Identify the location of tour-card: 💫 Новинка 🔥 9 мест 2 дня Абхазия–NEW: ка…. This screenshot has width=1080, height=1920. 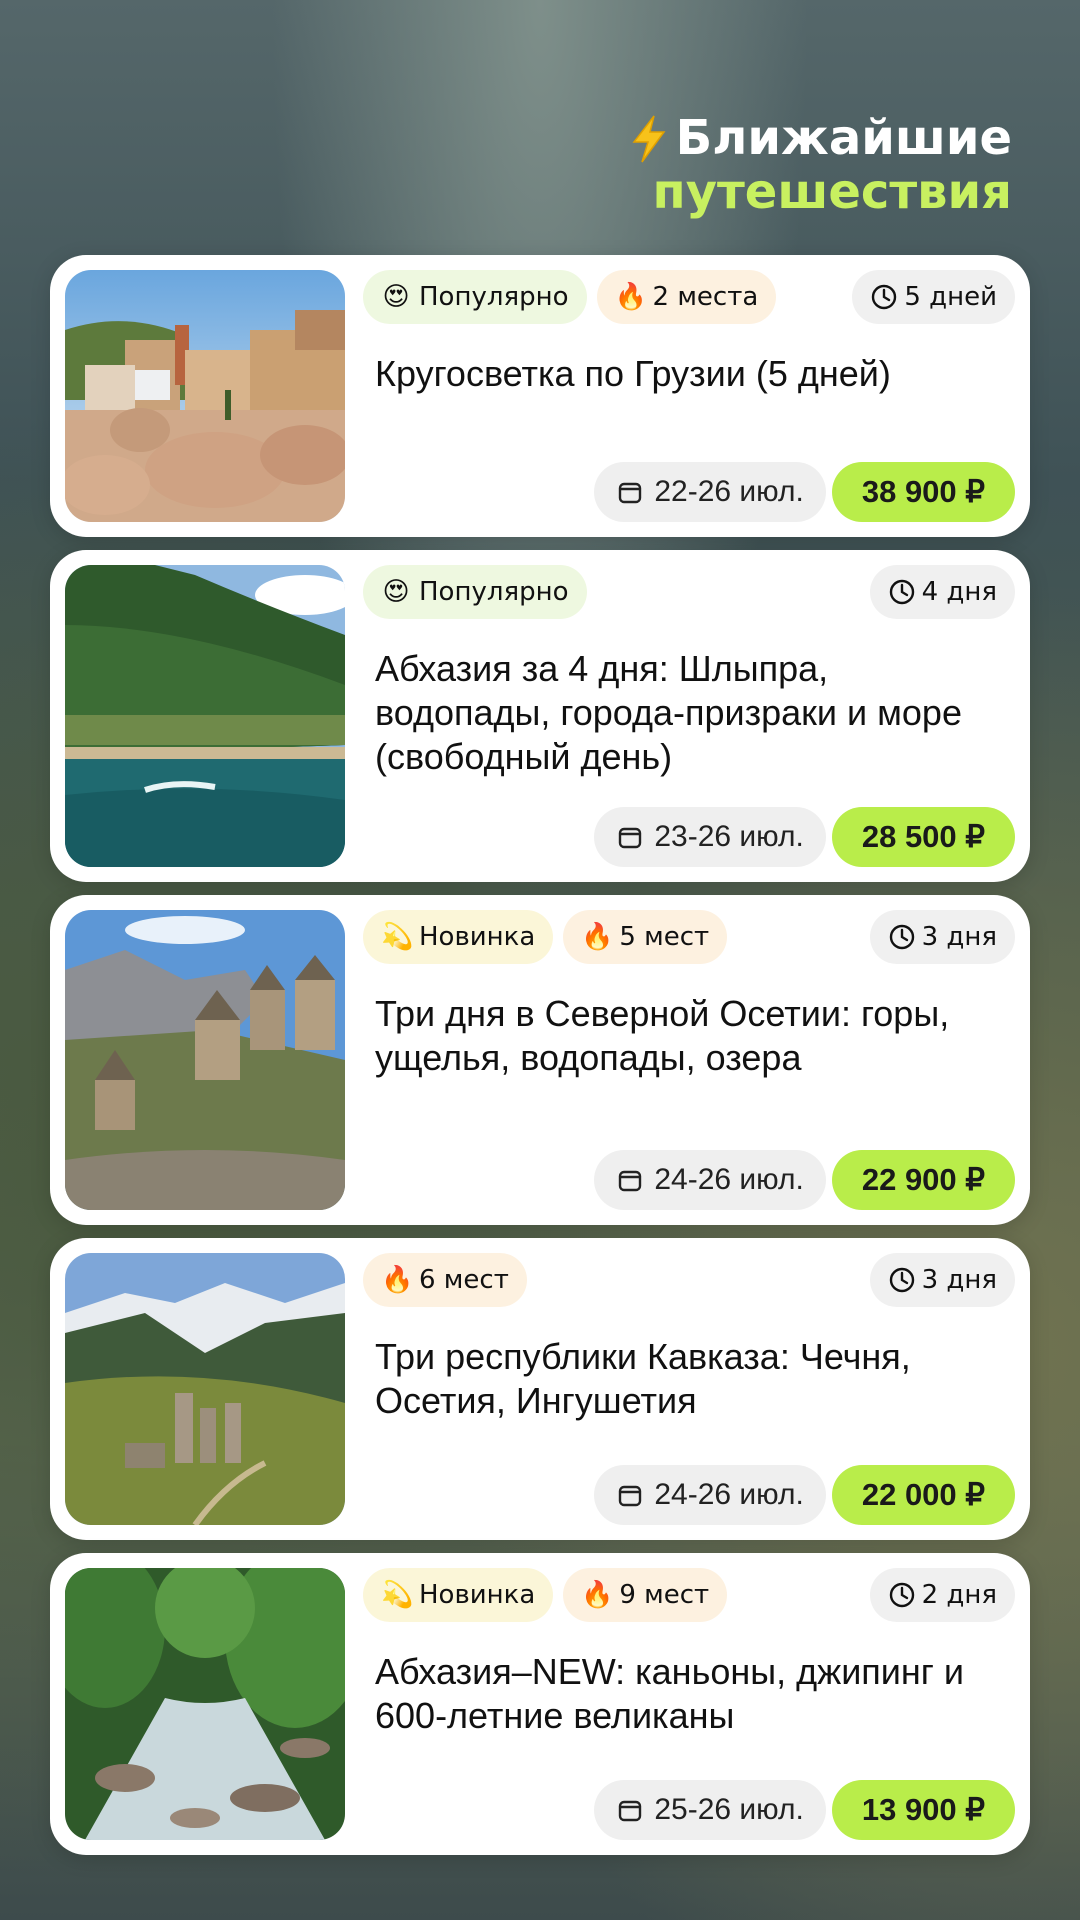
(540, 1704).